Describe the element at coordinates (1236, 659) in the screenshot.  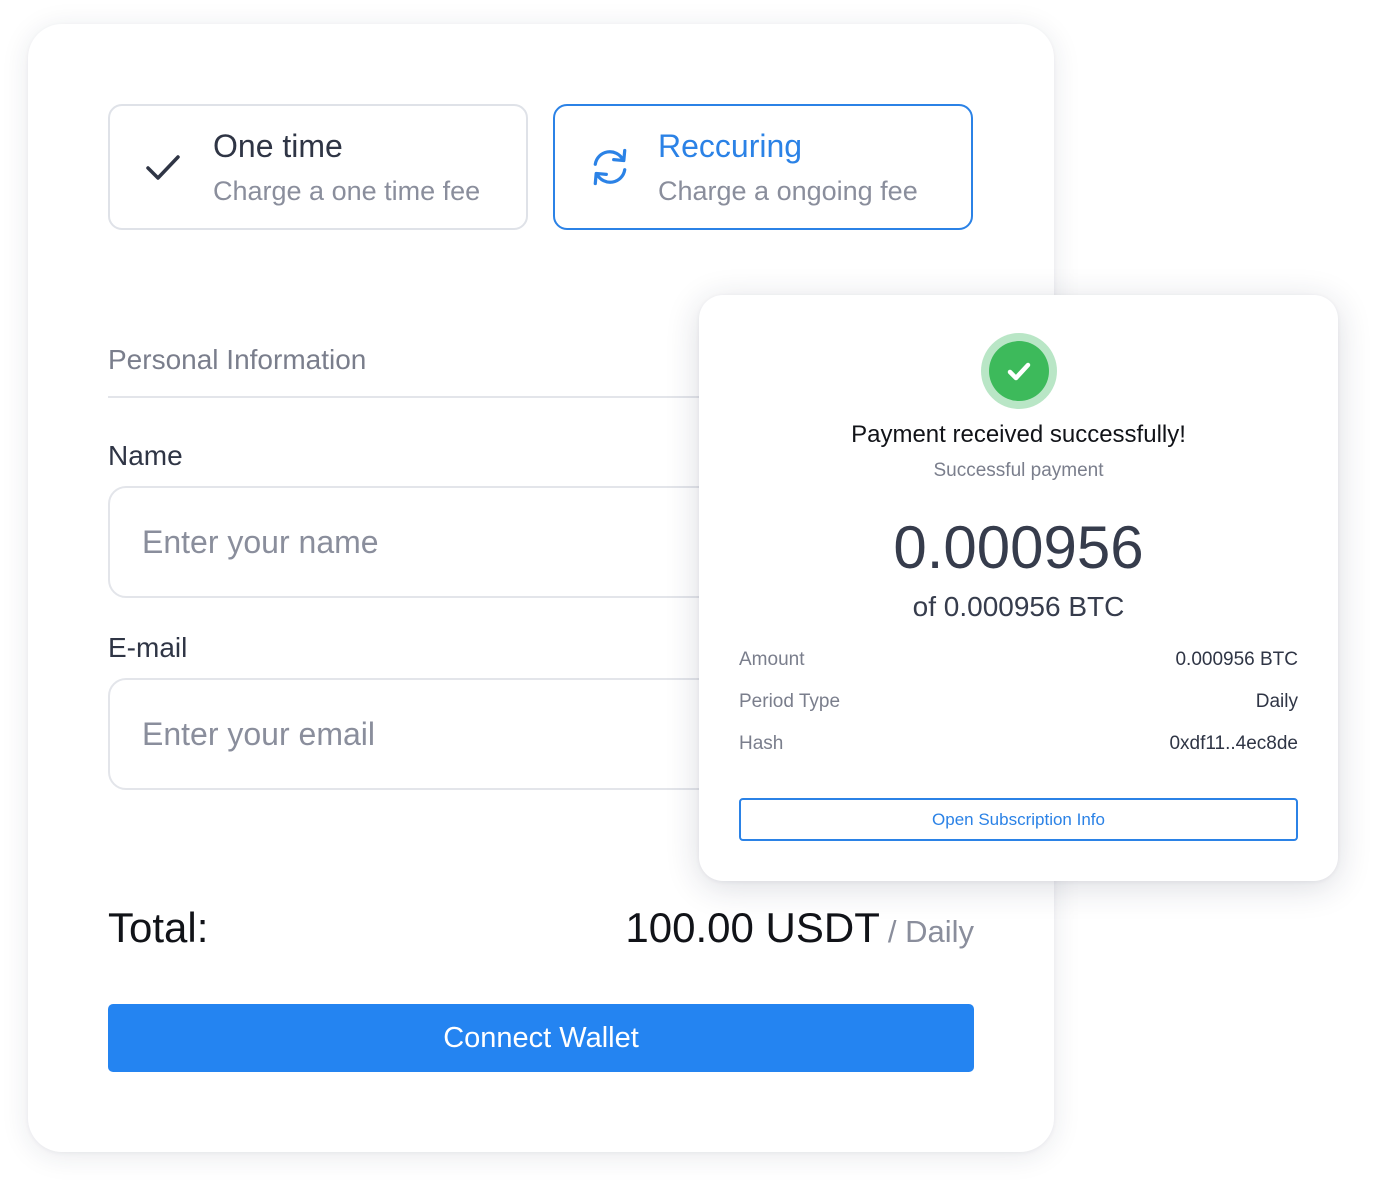
I see `detail-value: 0.000956 BTC` at that location.